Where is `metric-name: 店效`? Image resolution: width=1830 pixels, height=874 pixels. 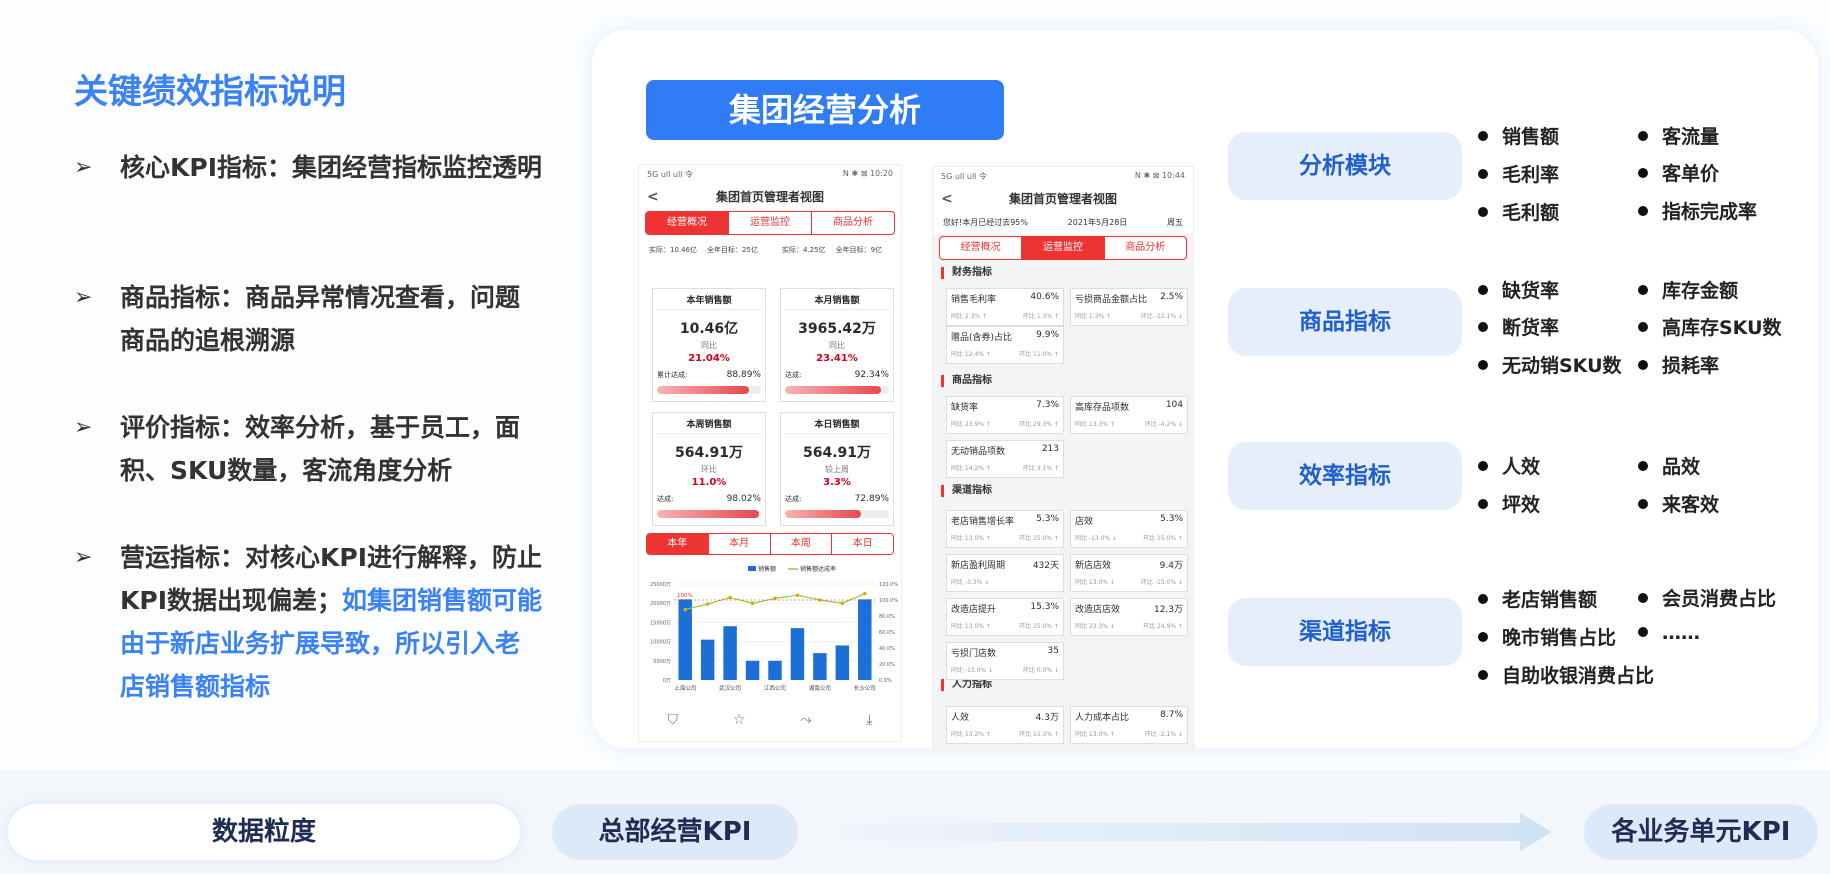
metric-name: 店效 is located at coordinates (1084, 522).